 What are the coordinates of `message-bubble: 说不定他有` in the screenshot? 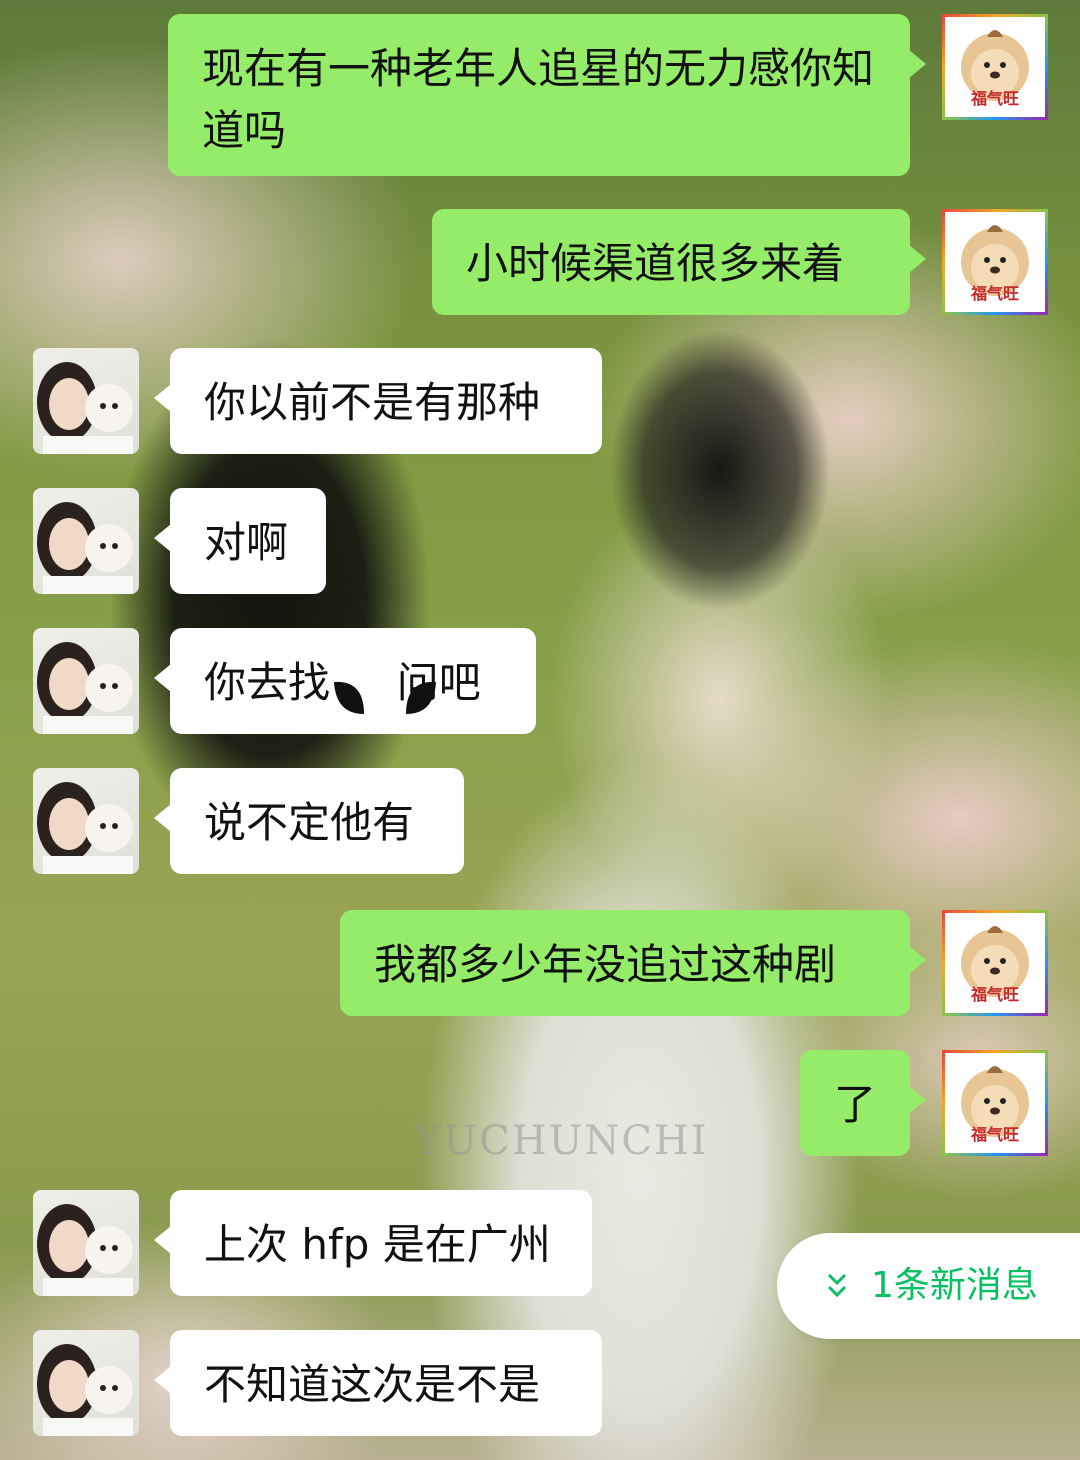 It's located at (309, 821).